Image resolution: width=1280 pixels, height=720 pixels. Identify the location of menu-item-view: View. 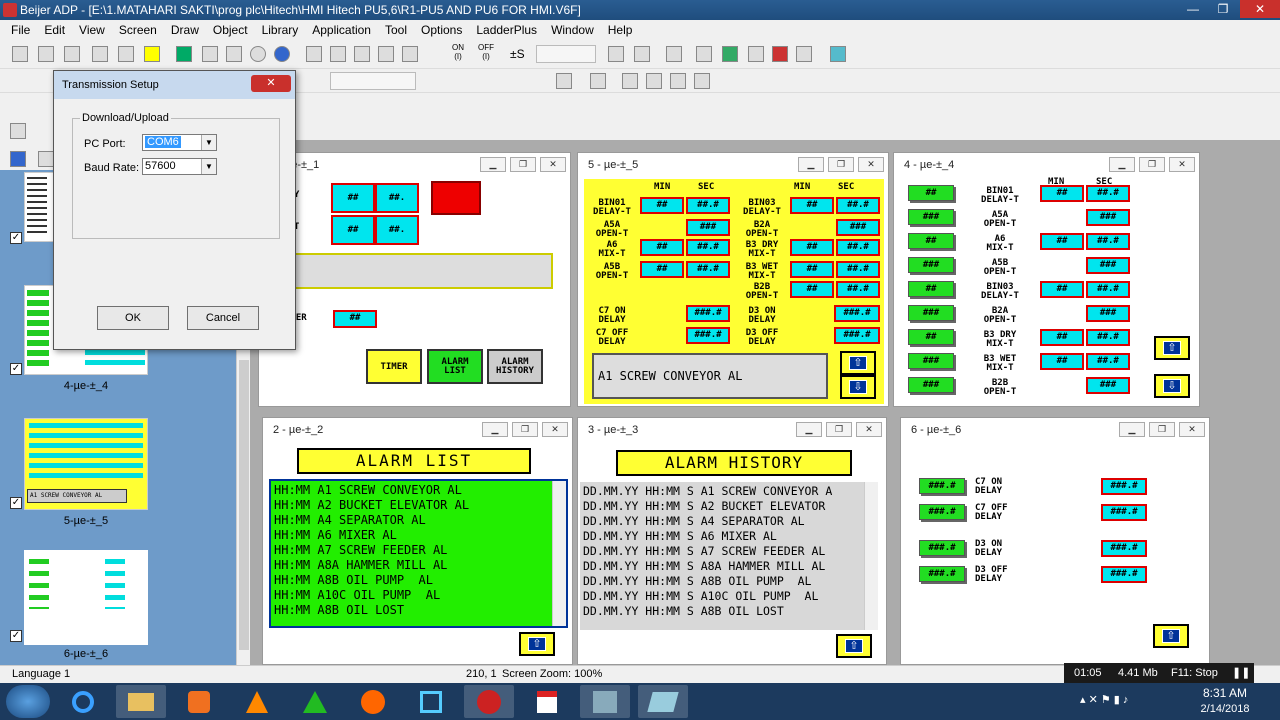
(92, 30).